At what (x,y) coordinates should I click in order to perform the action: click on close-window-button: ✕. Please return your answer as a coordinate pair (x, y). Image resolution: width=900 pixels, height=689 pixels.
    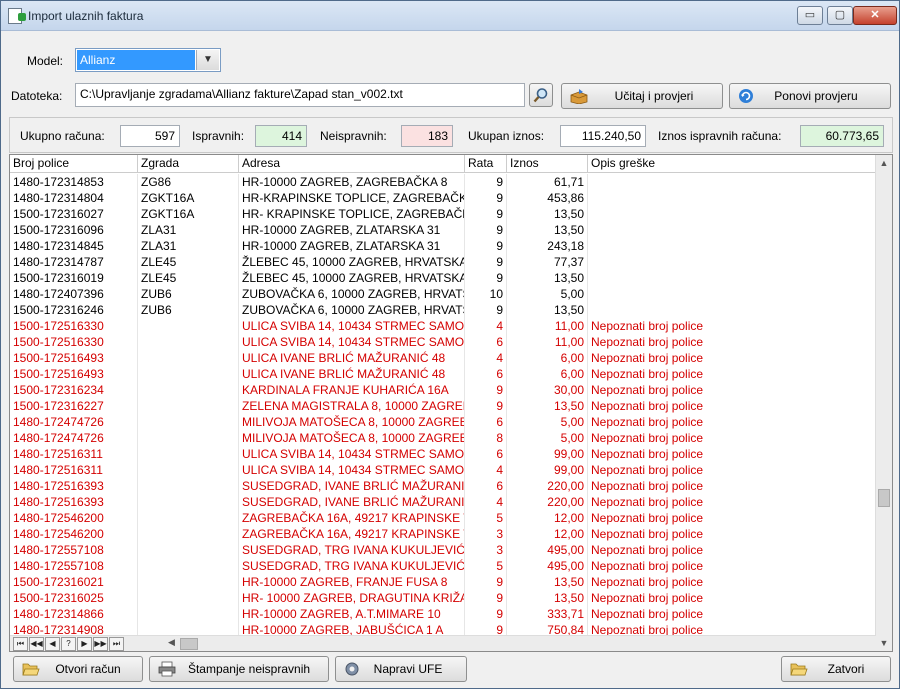
    Looking at the image, I should click on (875, 15).